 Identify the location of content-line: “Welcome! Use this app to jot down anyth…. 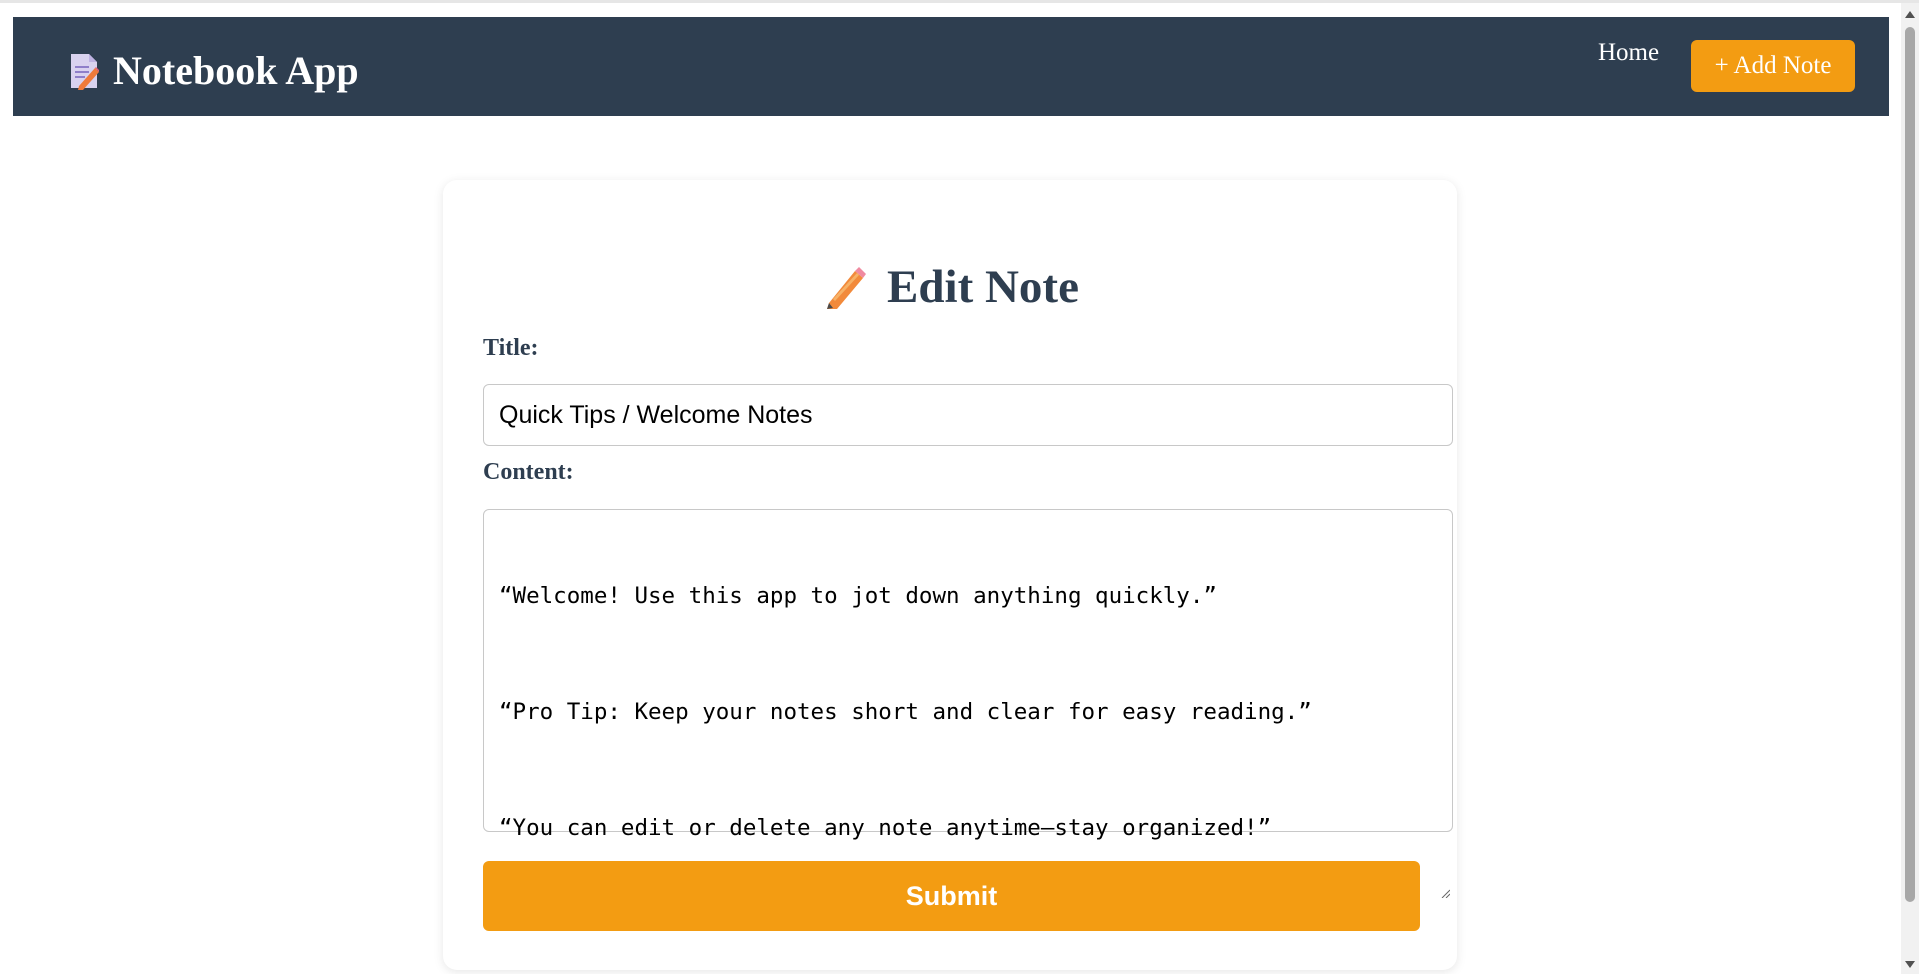
(858, 596).